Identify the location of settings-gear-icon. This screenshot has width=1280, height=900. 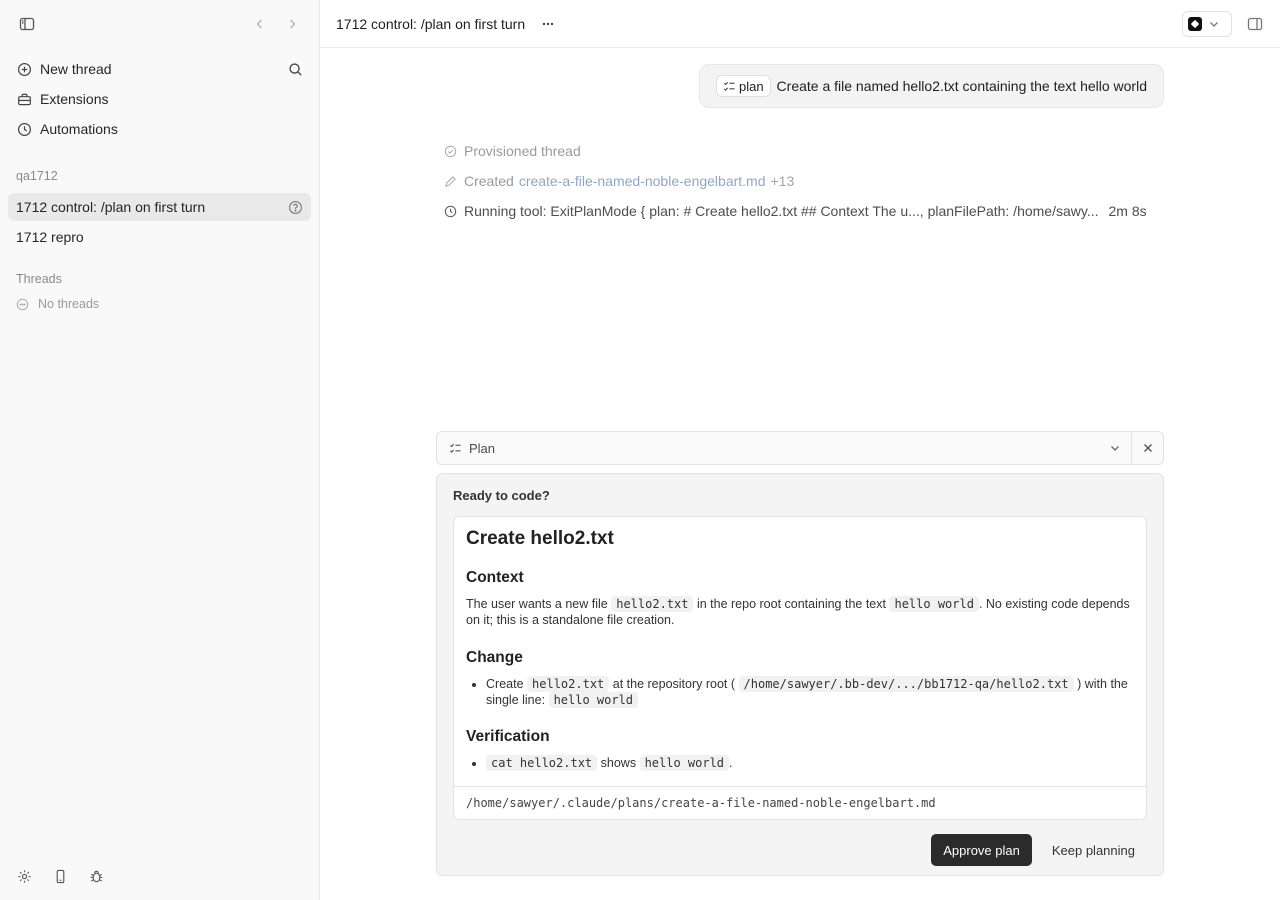
(24, 876).